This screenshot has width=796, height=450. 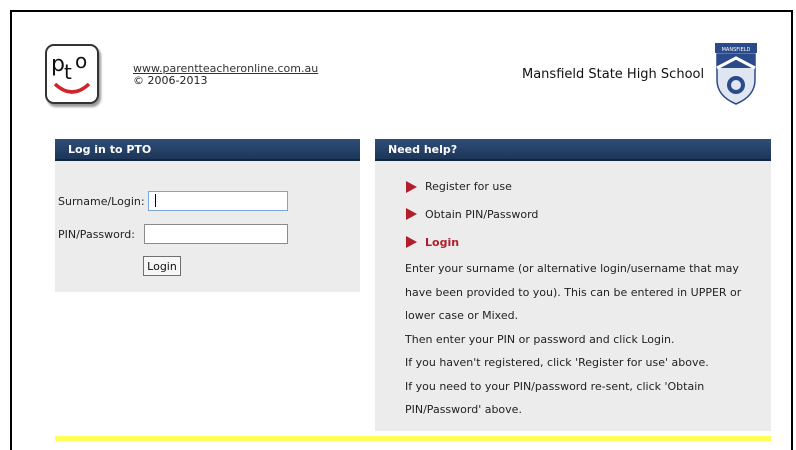 I want to click on svg-text: o, so click(x=81, y=61).